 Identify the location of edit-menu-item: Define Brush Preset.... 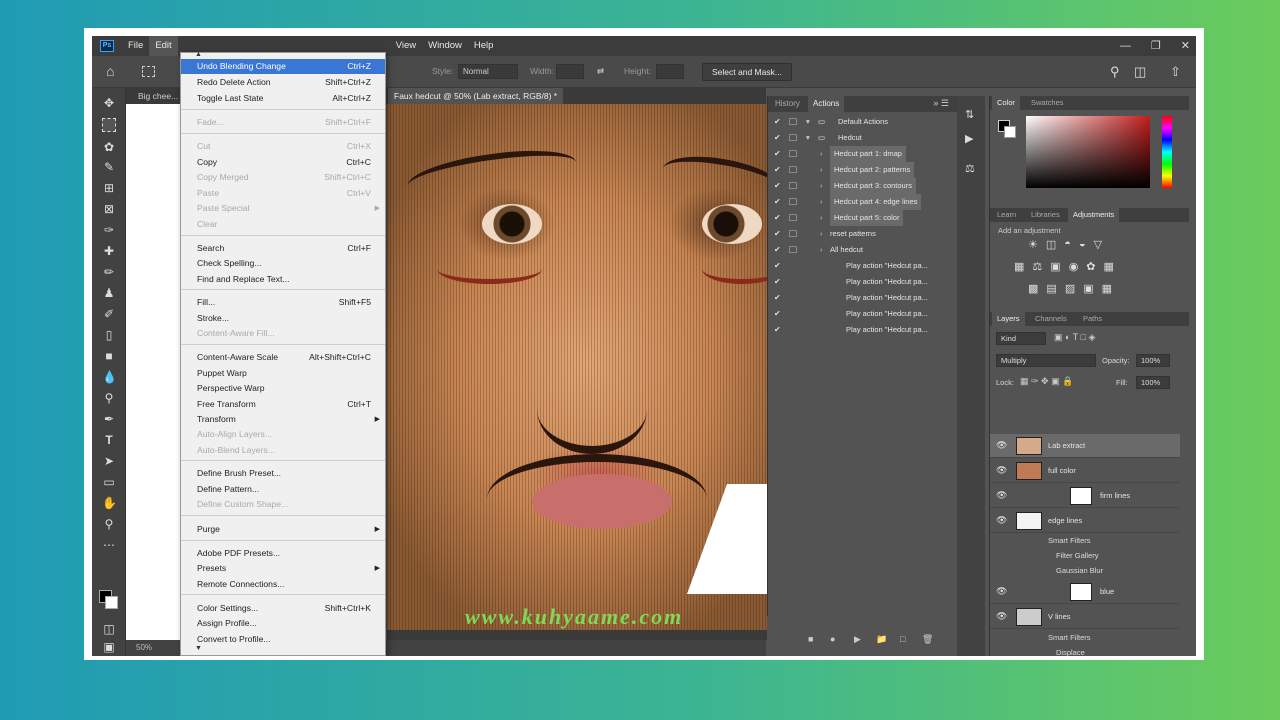
(283, 473).